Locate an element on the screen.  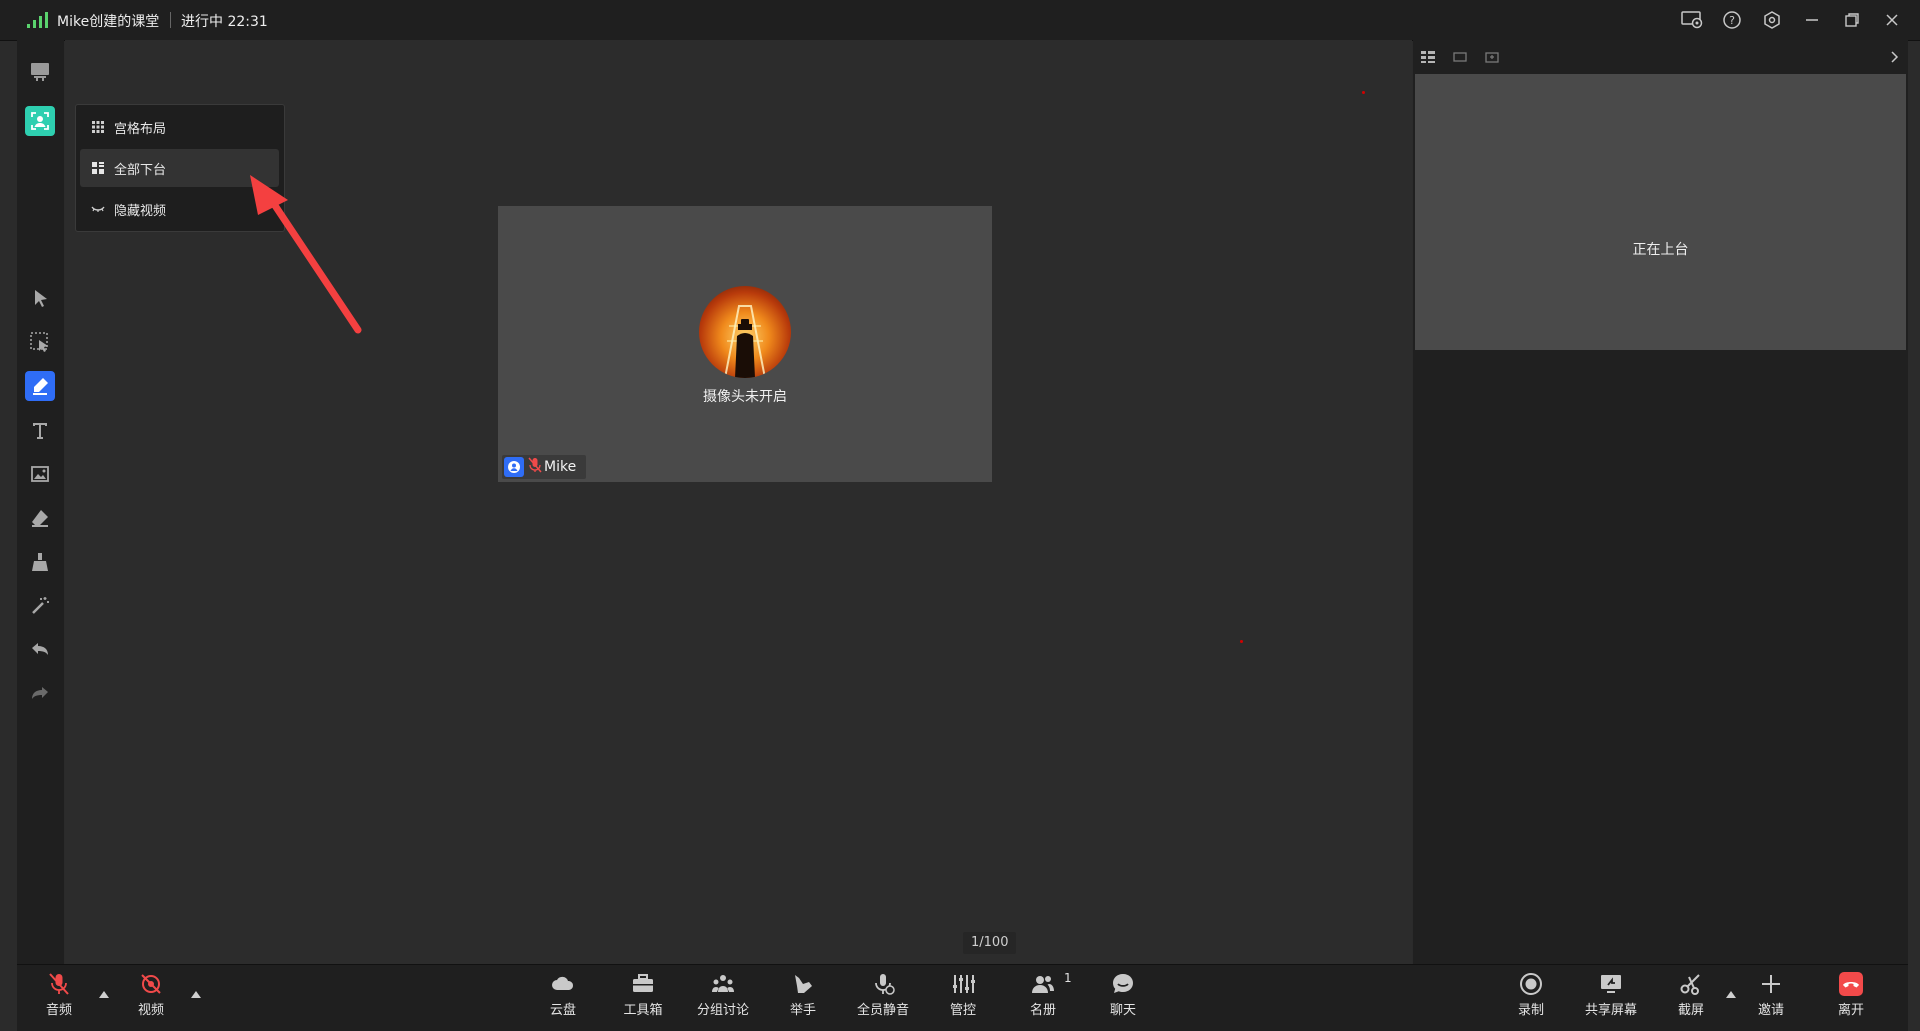
audio-options-caret is located at coordinates (104, 994).